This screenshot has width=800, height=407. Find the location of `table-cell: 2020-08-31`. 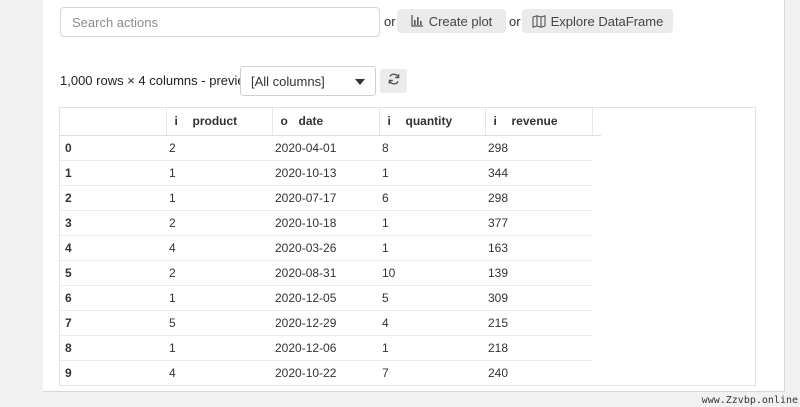

table-cell: 2020-08-31 is located at coordinates (325, 273).